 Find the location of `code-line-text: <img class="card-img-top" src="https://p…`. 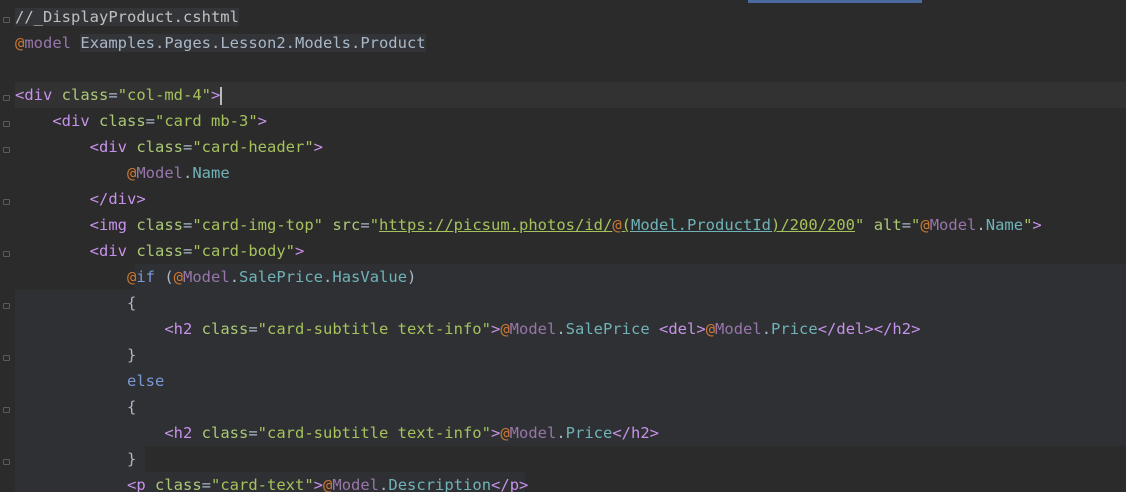

code-line-text: <img class="card-img-top" src="https://p… is located at coordinates (565, 225).